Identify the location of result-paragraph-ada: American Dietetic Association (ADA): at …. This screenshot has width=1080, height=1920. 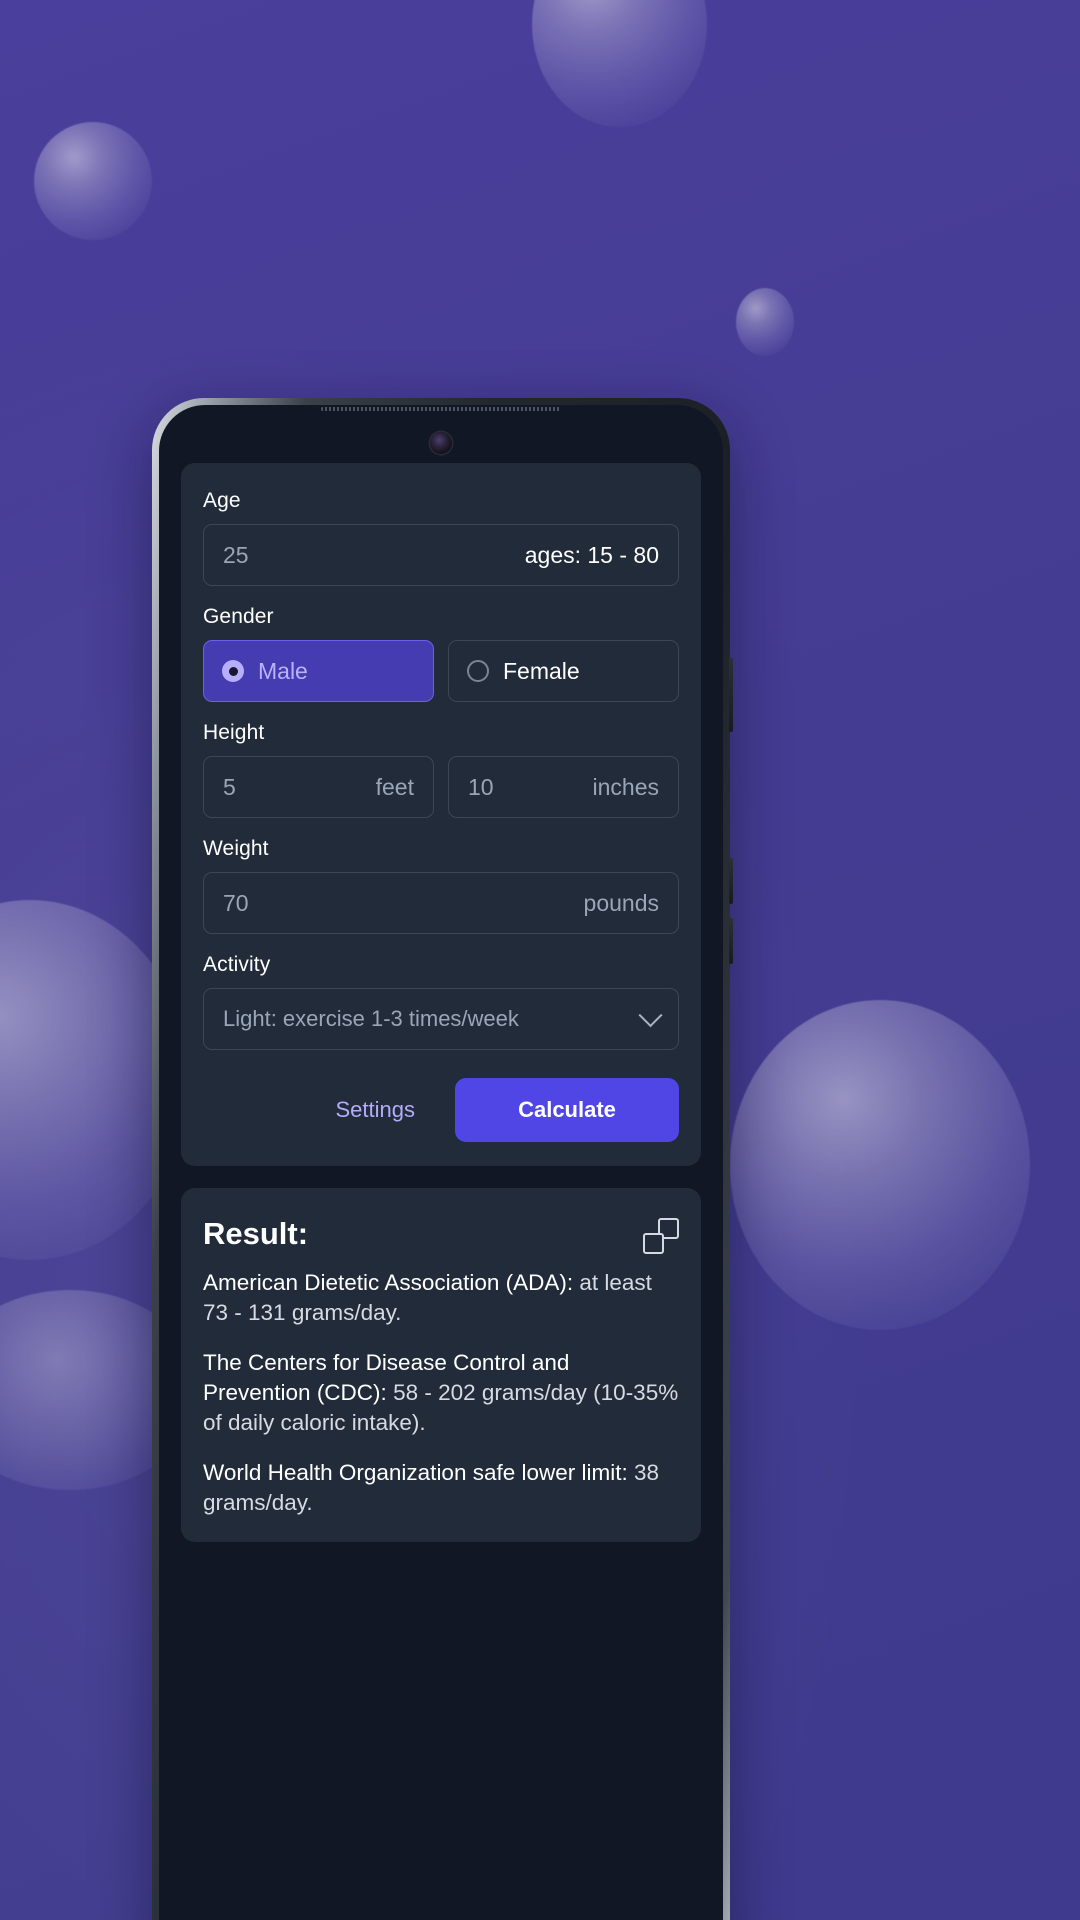
(441, 1297).